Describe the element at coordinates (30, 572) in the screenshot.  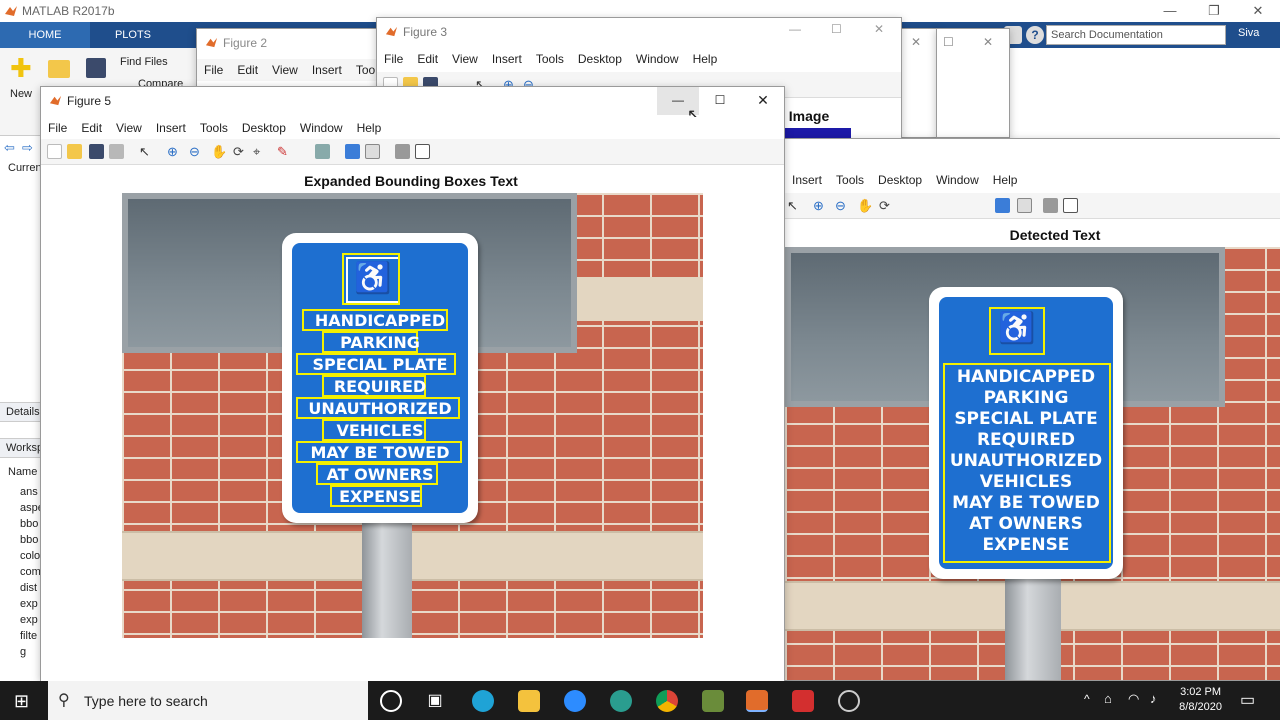
I see `workspace-var: com` at that location.